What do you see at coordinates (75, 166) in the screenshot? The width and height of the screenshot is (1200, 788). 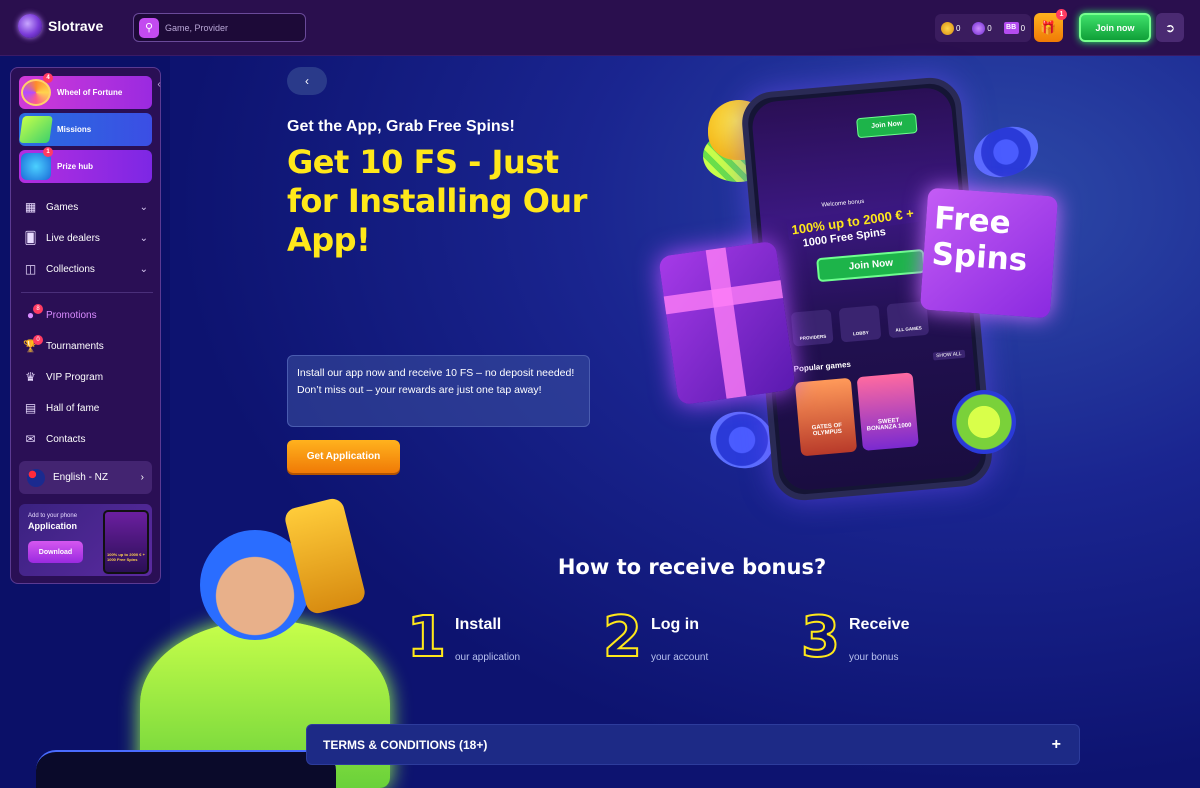 I see `sidebar-item-label: Prize hub` at bounding box center [75, 166].